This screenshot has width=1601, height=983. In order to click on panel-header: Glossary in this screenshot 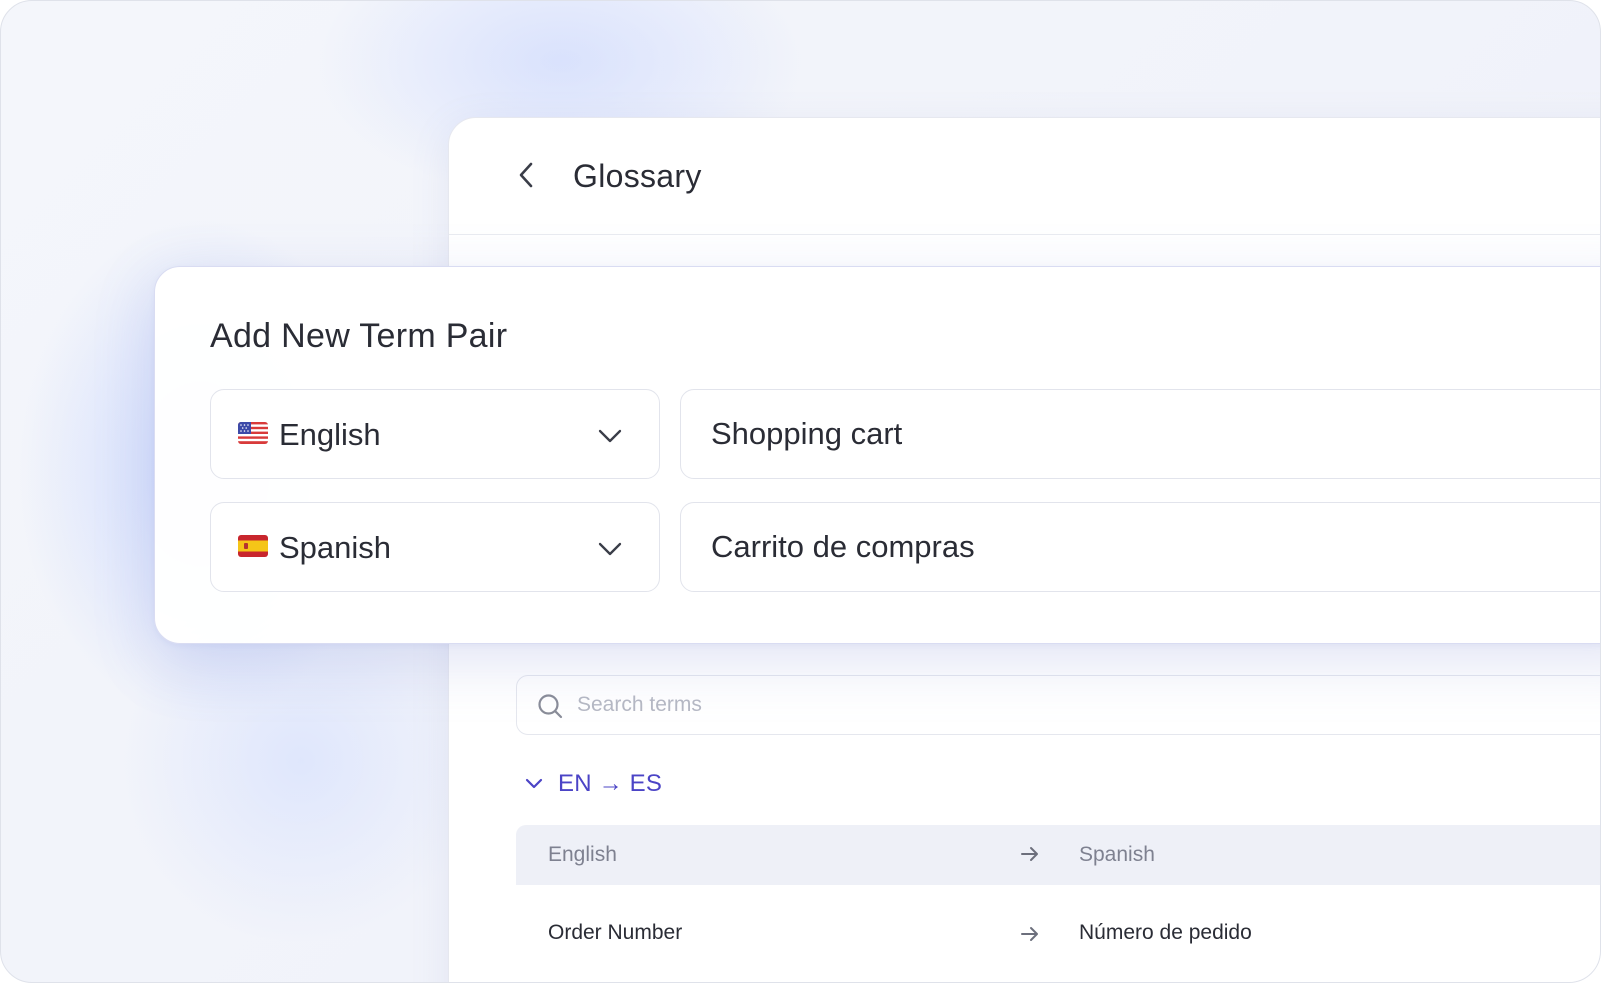, I will do `click(1024, 176)`.